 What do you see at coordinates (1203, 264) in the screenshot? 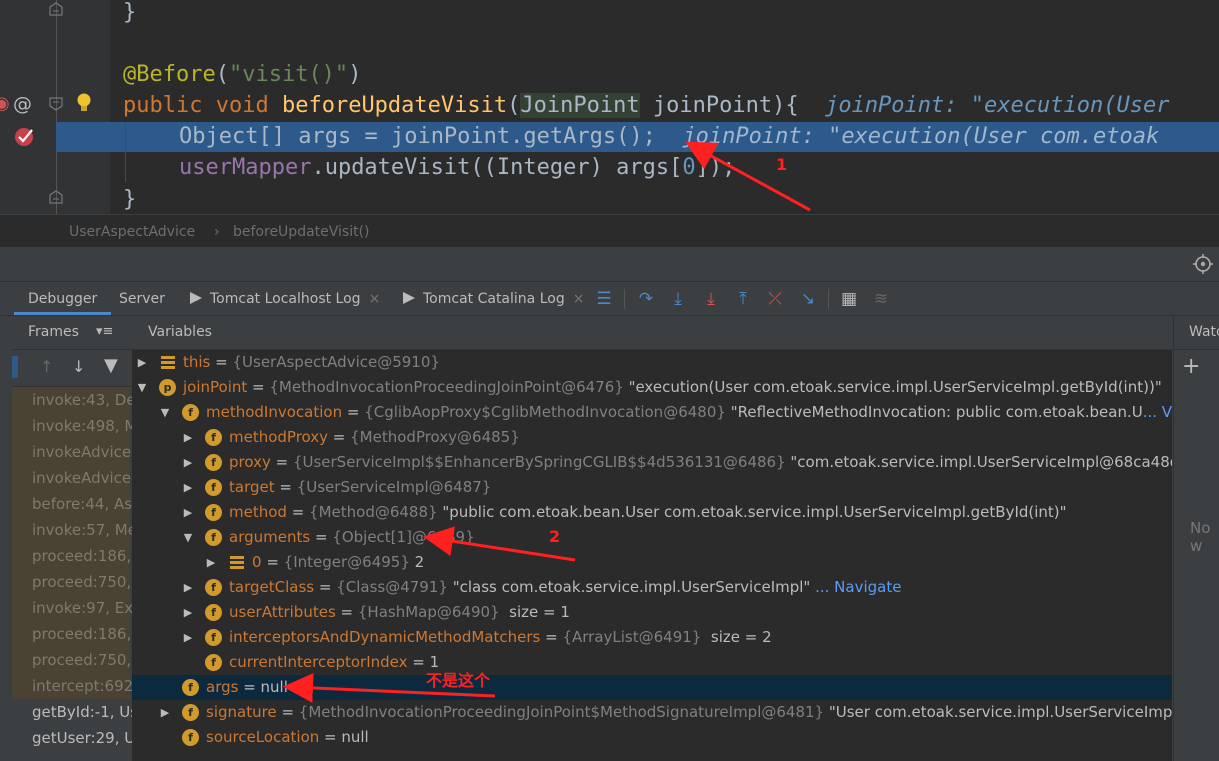
I see `crosshair-settings-icon` at bounding box center [1203, 264].